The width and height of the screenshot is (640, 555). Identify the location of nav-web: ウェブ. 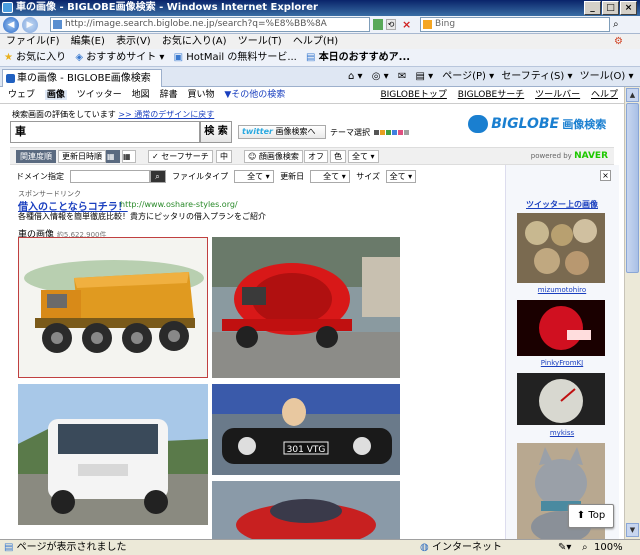
(21, 95).